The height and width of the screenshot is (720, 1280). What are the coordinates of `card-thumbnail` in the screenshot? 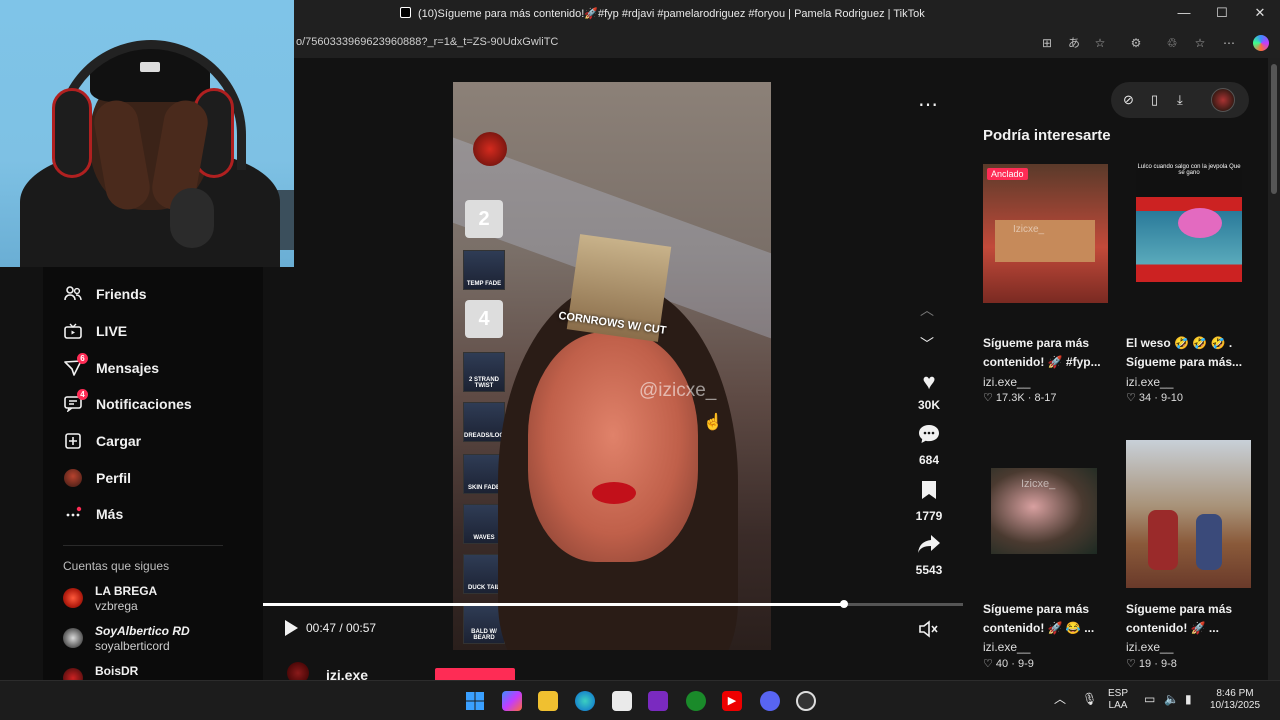 It's located at (1189, 223).